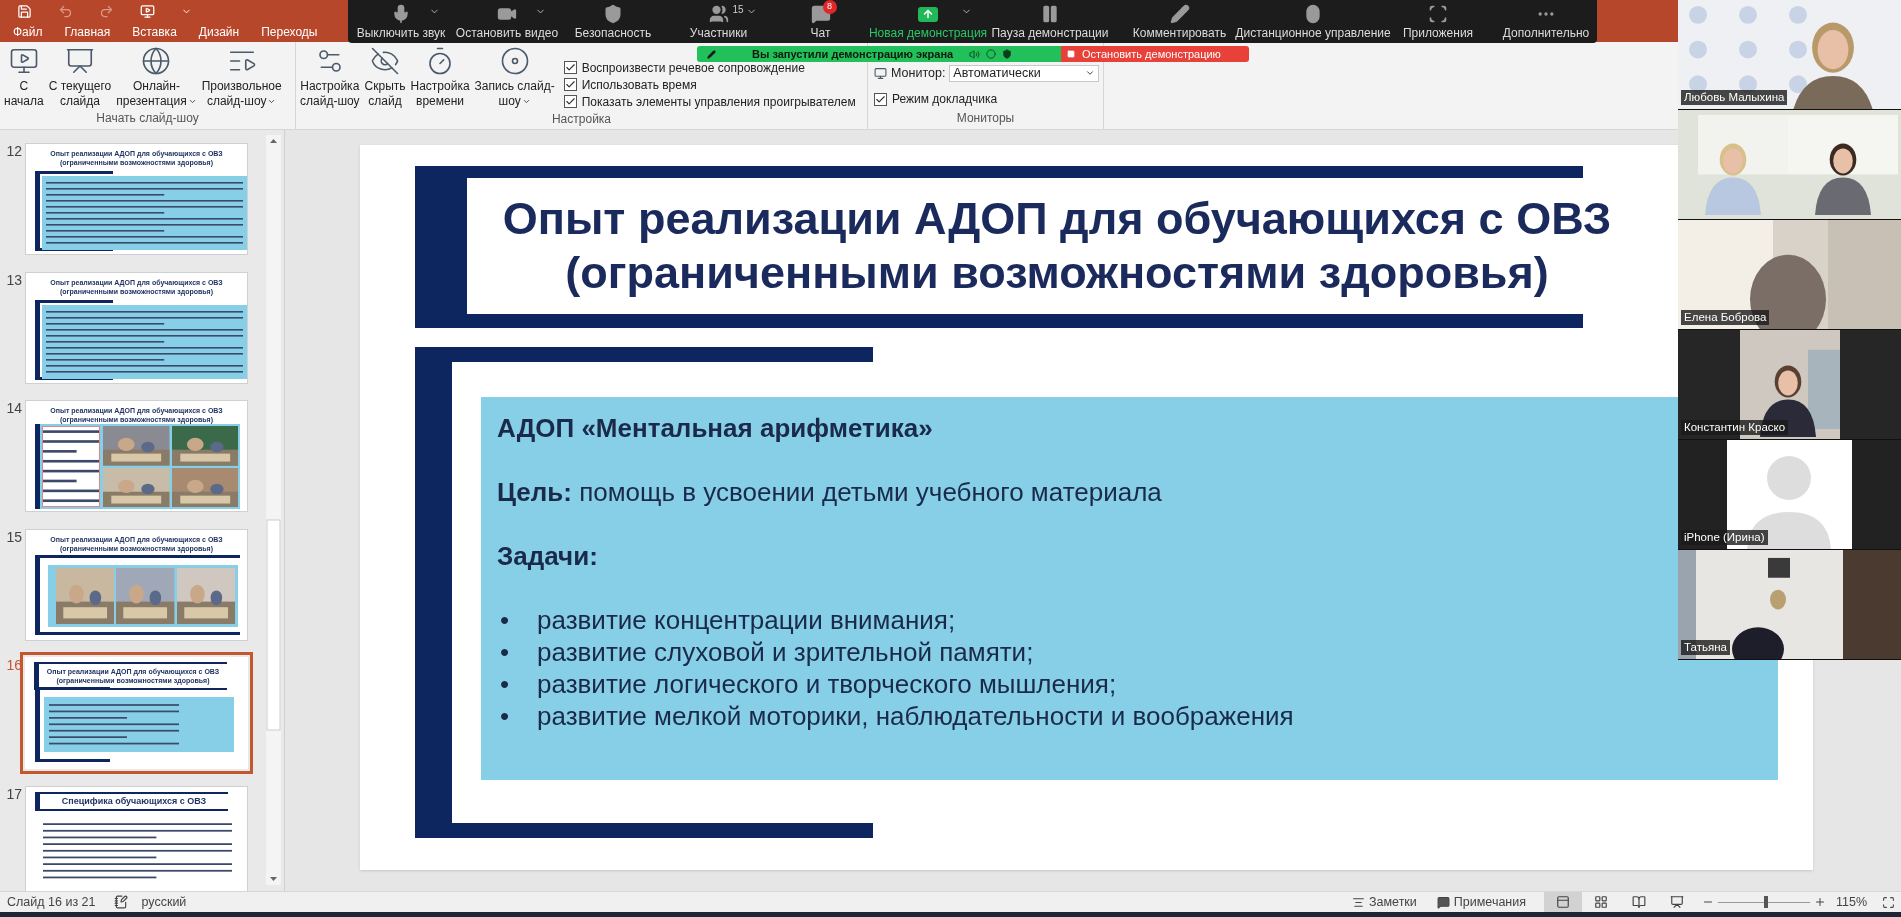 The width and height of the screenshot is (1901, 917). I want to click on toolbar-button: Безопасность, so click(613, 33).